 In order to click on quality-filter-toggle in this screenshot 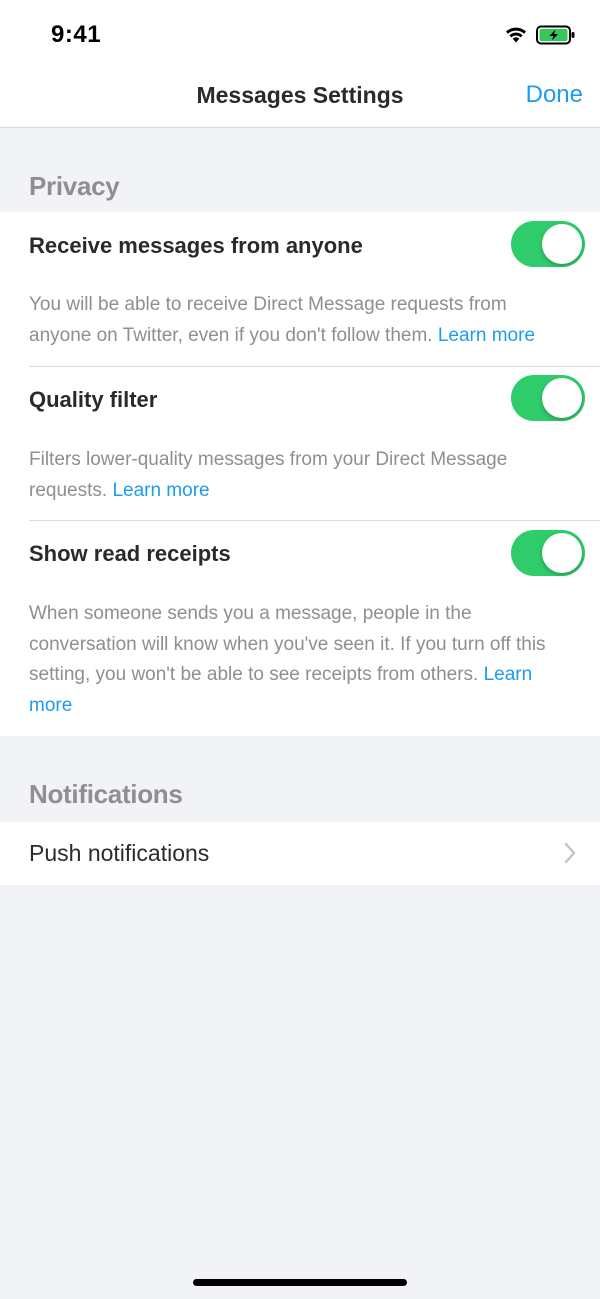, I will do `click(548, 398)`.